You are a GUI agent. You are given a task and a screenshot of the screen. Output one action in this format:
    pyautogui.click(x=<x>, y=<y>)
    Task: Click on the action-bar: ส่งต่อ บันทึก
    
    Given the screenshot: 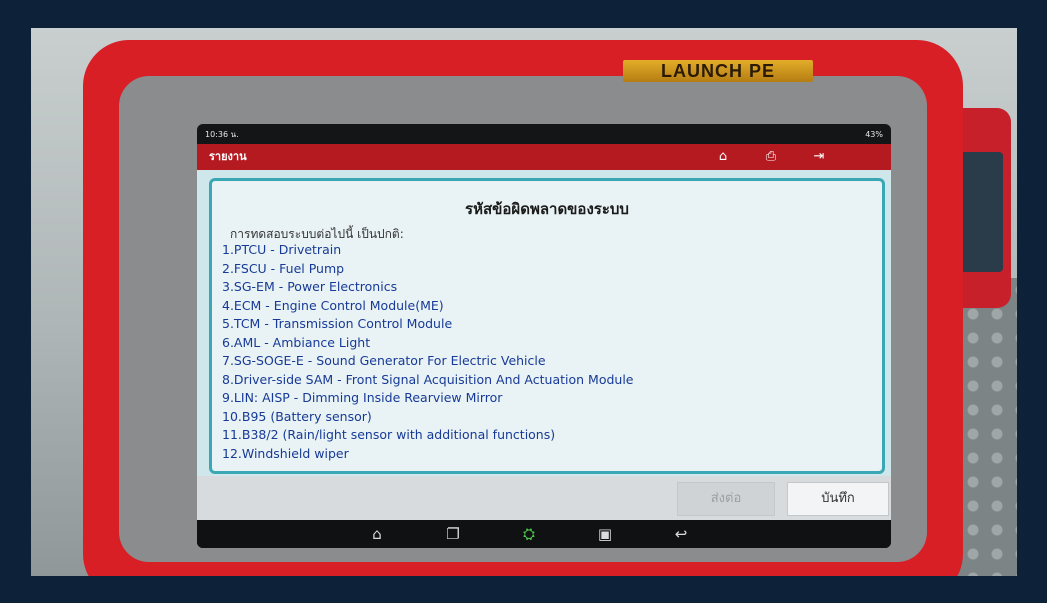 What is the action you would take?
    pyautogui.click(x=544, y=498)
    